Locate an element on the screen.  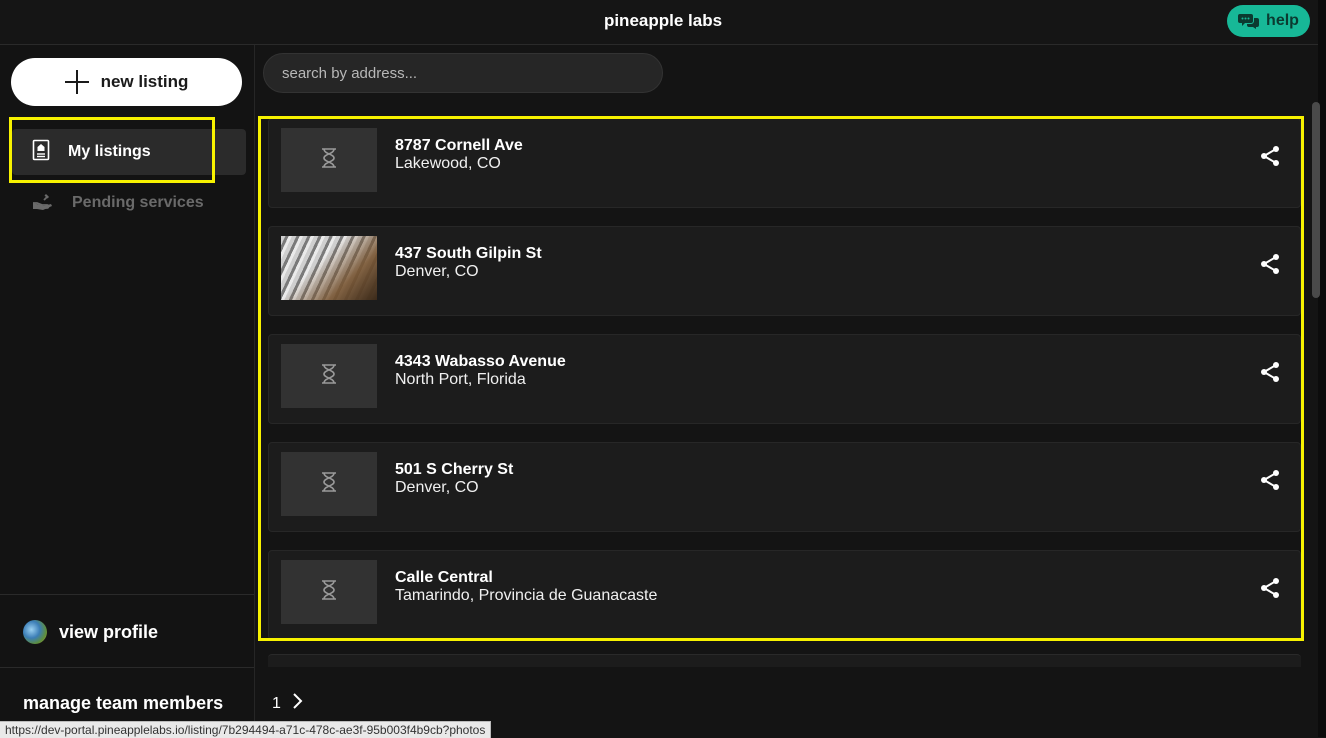
help-button: help is located at coordinates (1268, 21).